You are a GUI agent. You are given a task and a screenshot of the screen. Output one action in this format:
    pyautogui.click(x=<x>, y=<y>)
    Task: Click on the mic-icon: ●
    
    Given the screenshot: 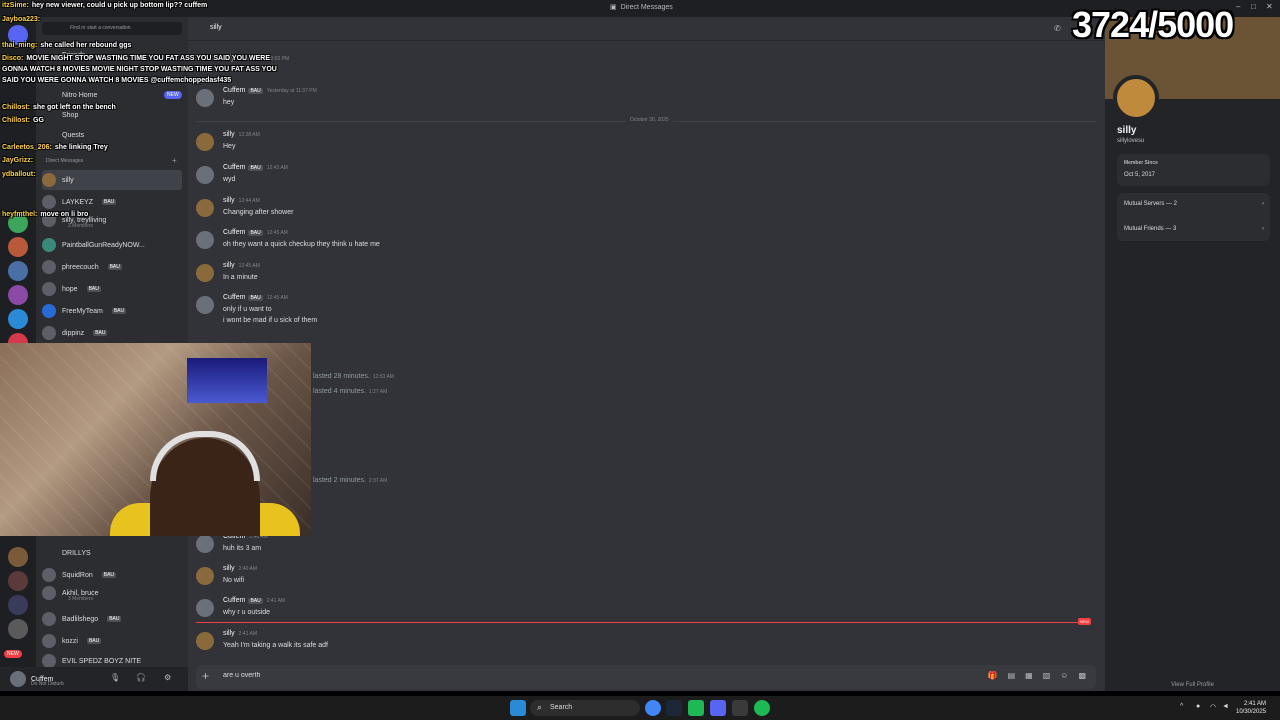 What is the action you would take?
    pyautogui.click(x=1198, y=706)
    